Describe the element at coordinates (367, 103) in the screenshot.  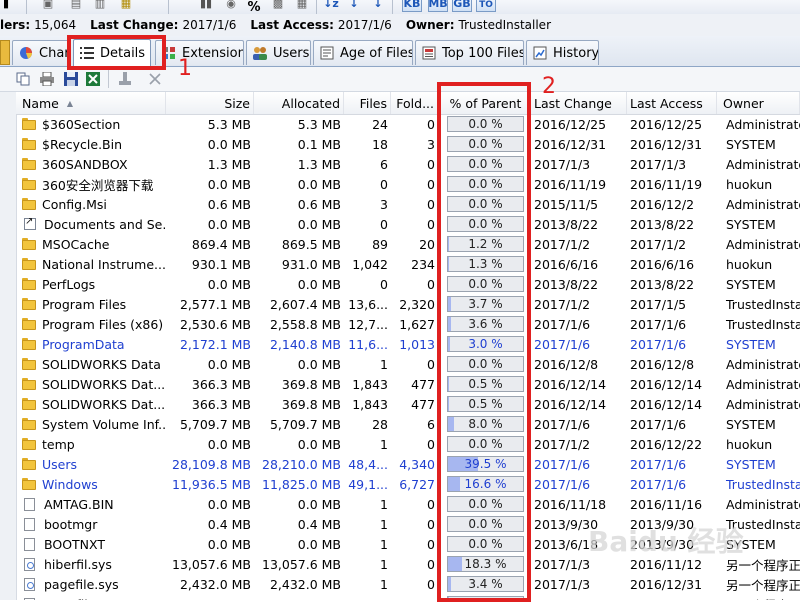
I see `column-header-files: Files` at that location.